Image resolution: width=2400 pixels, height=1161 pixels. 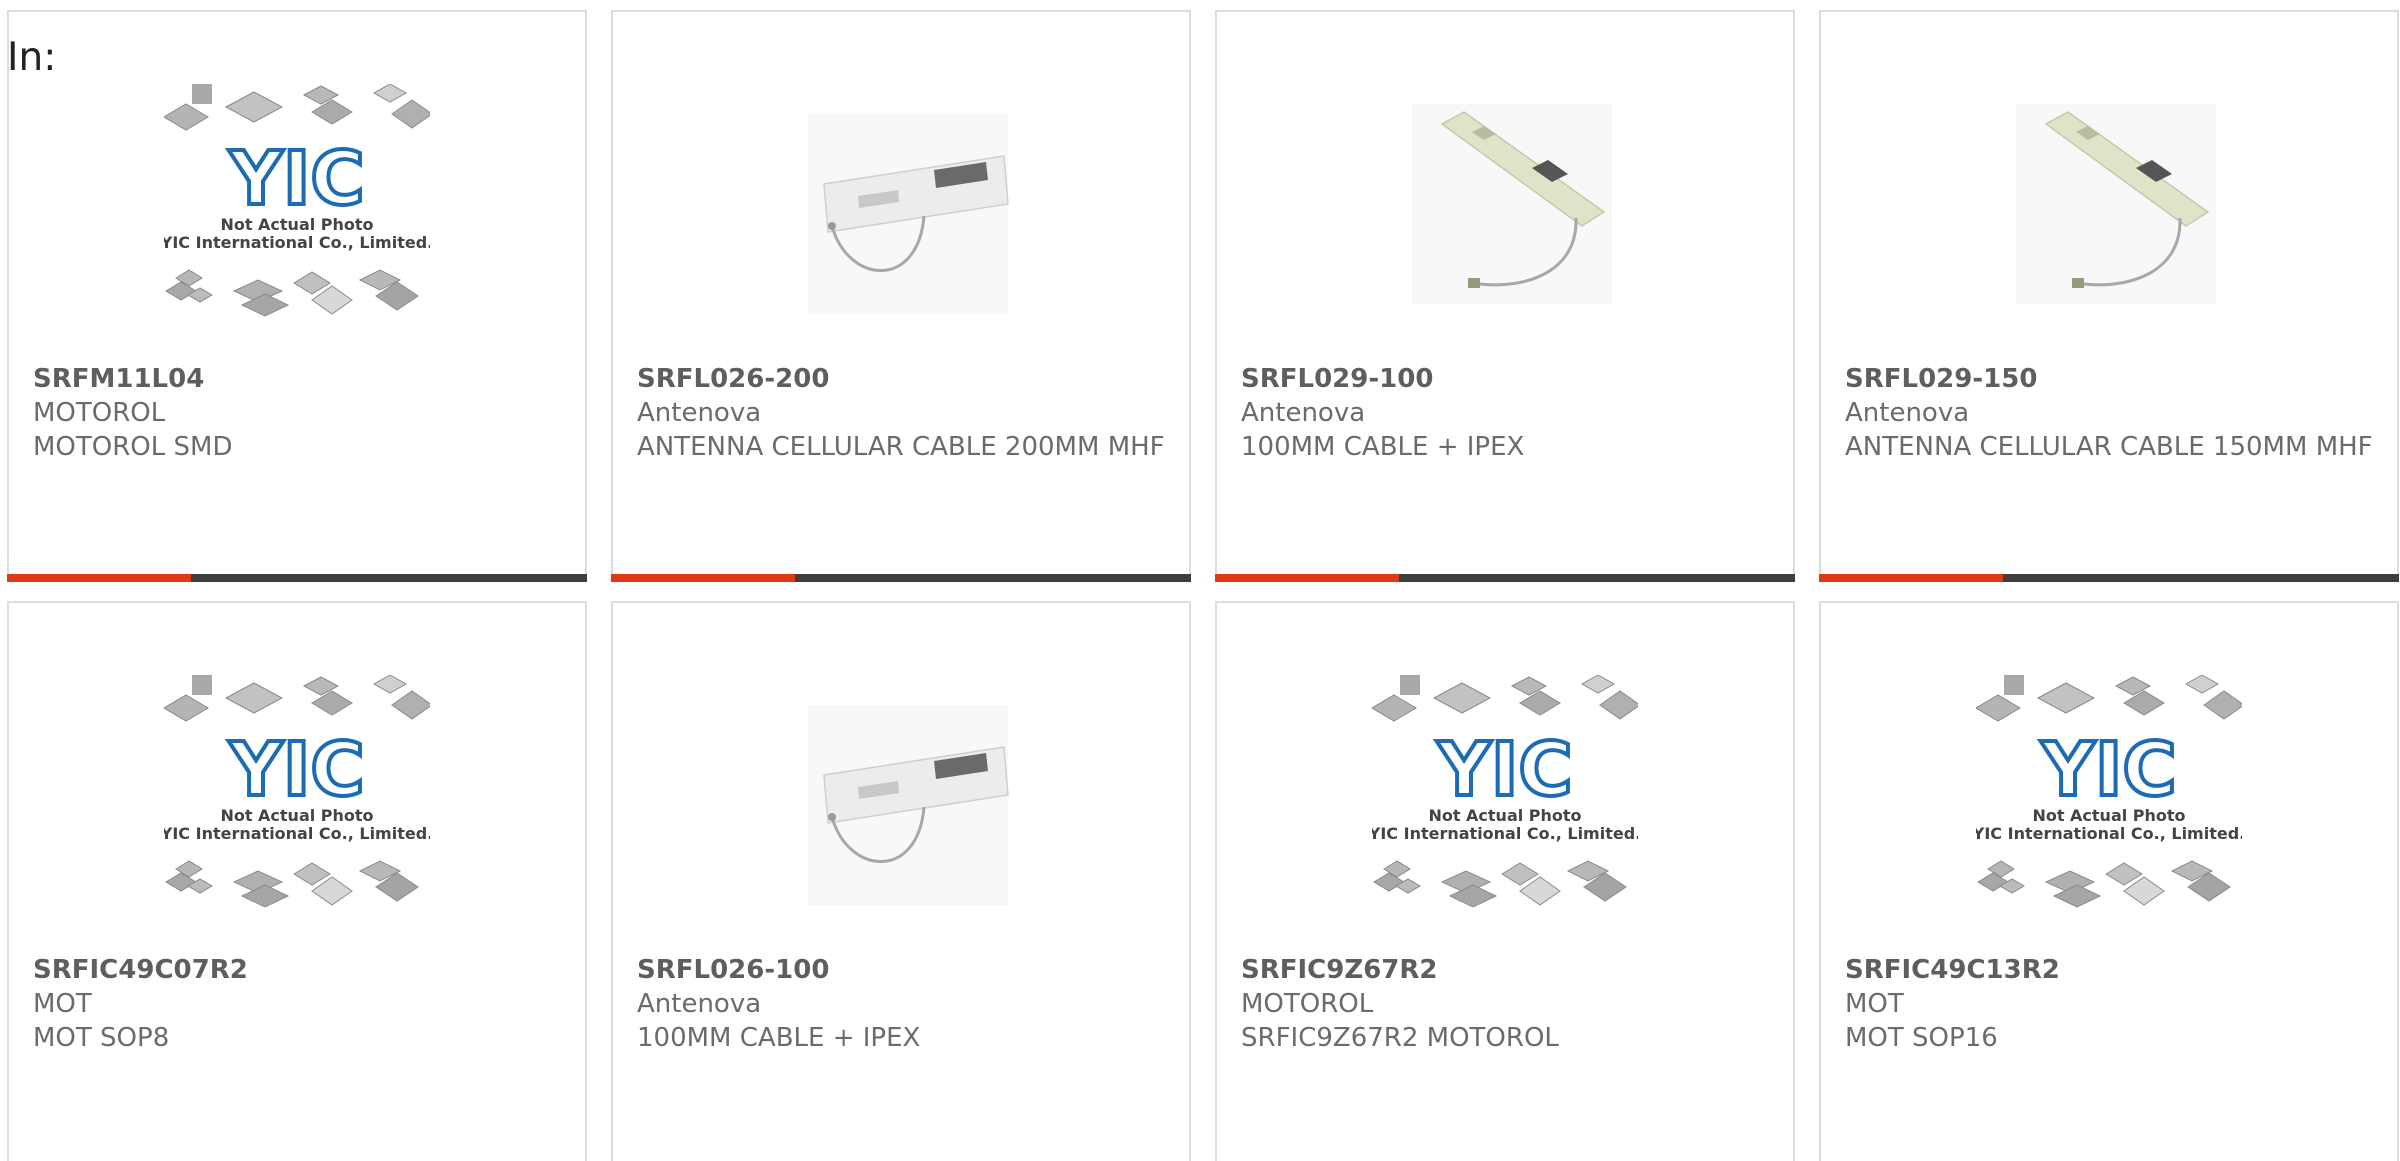 I want to click on product-description: MOT SOP8, so click(x=101, y=1038).